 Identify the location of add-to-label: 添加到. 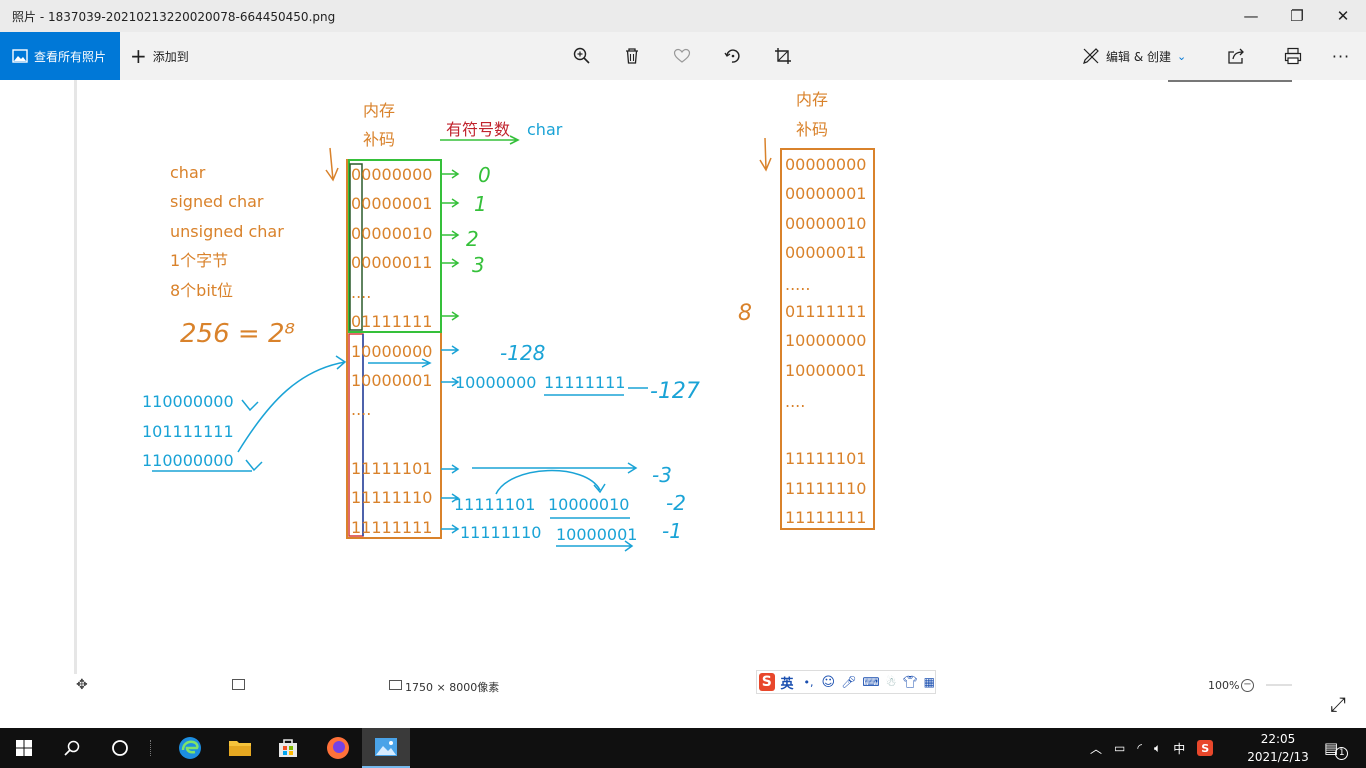
(170, 56).